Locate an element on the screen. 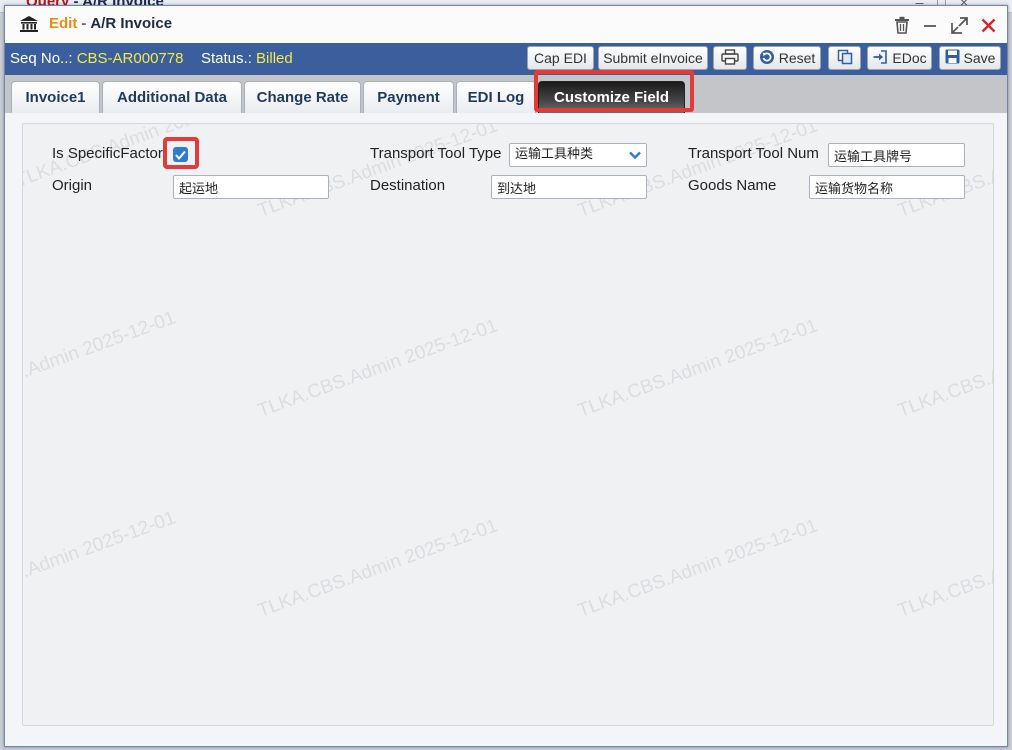 The width and height of the screenshot is (1012, 750). minimize-icon is located at coordinates (930, 25).